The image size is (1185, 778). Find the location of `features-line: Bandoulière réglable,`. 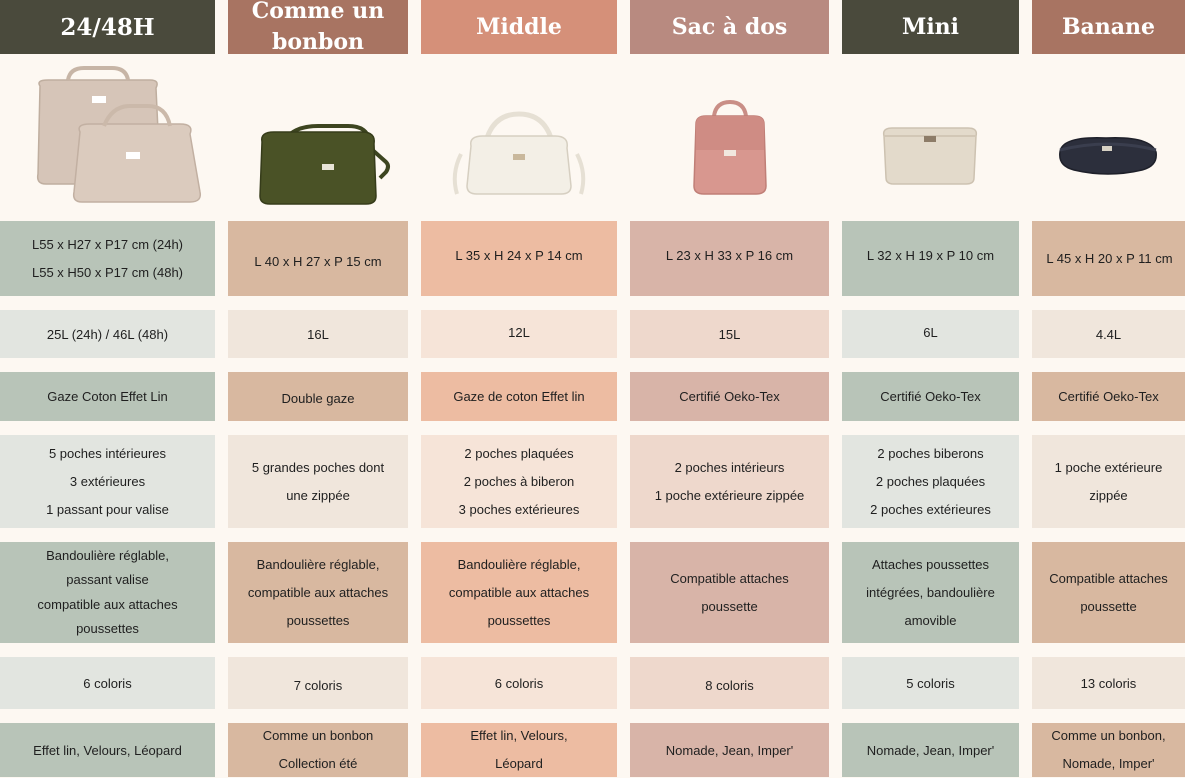

features-line: Bandoulière réglable, is located at coordinates (107, 555).